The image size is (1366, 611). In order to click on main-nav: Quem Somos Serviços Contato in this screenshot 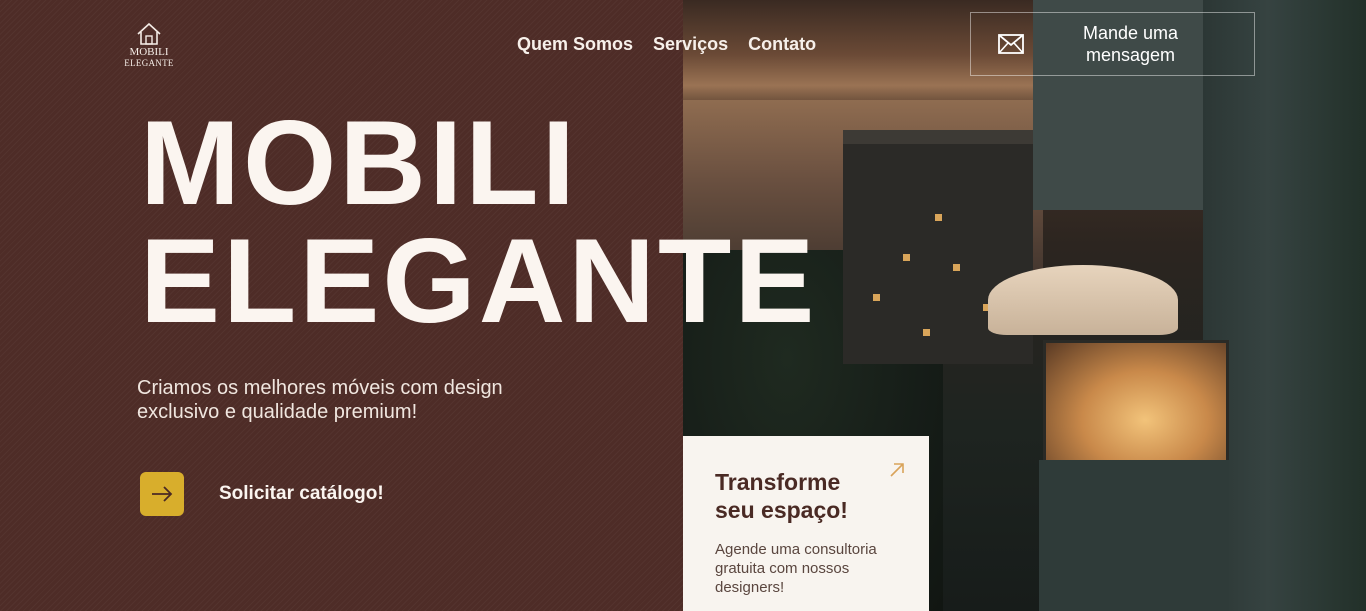, I will do `click(666, 44)`.